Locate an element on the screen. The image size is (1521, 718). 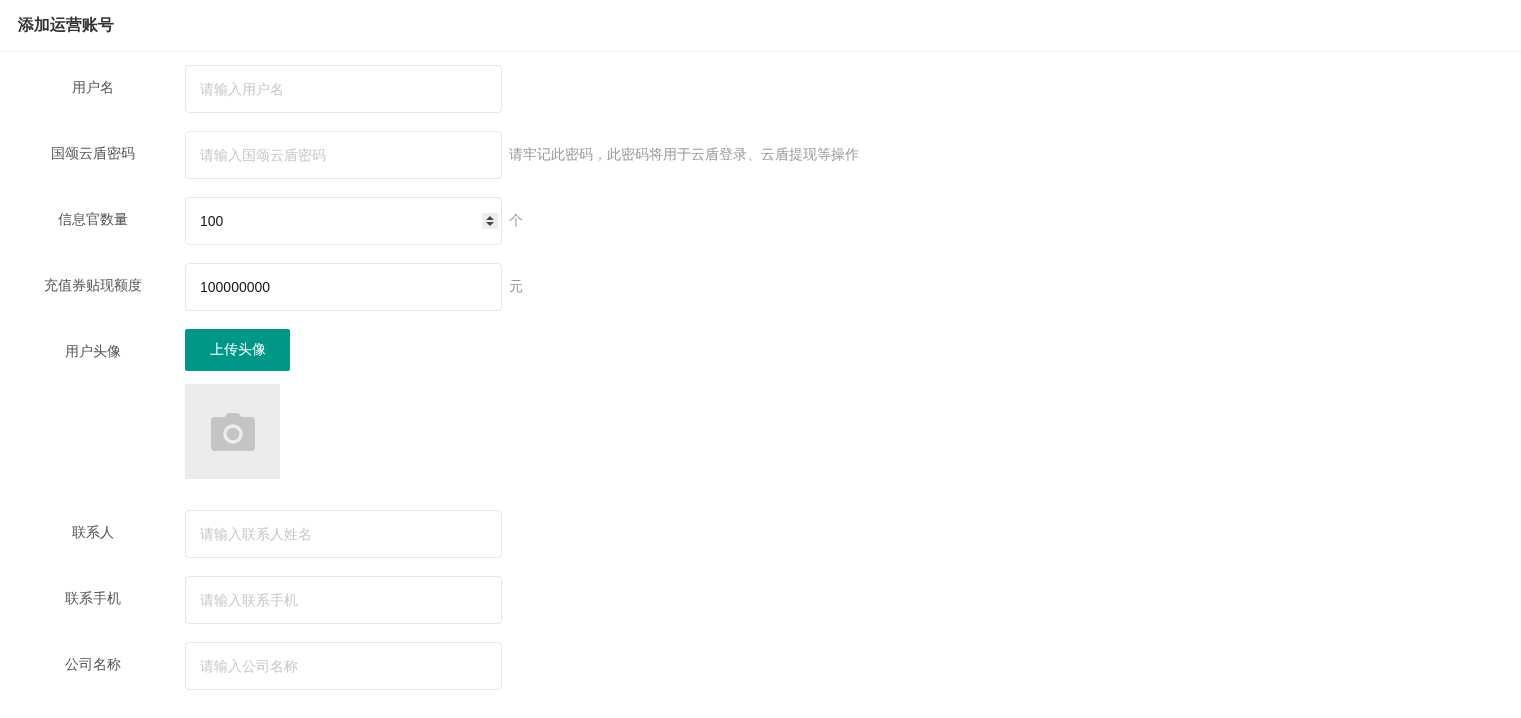
field-label: 信息官数量 is located at coordinates (92, 220).